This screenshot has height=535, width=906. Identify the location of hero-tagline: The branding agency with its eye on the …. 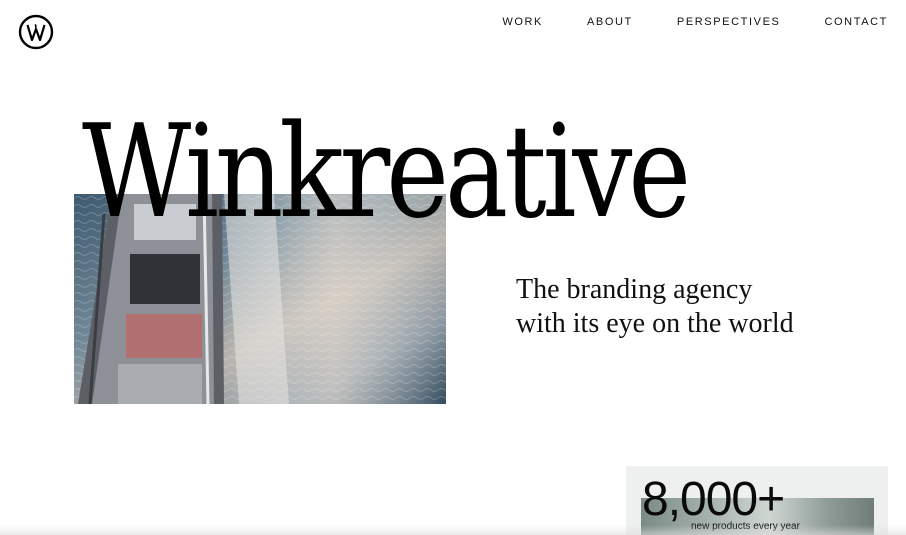
(655, 307).